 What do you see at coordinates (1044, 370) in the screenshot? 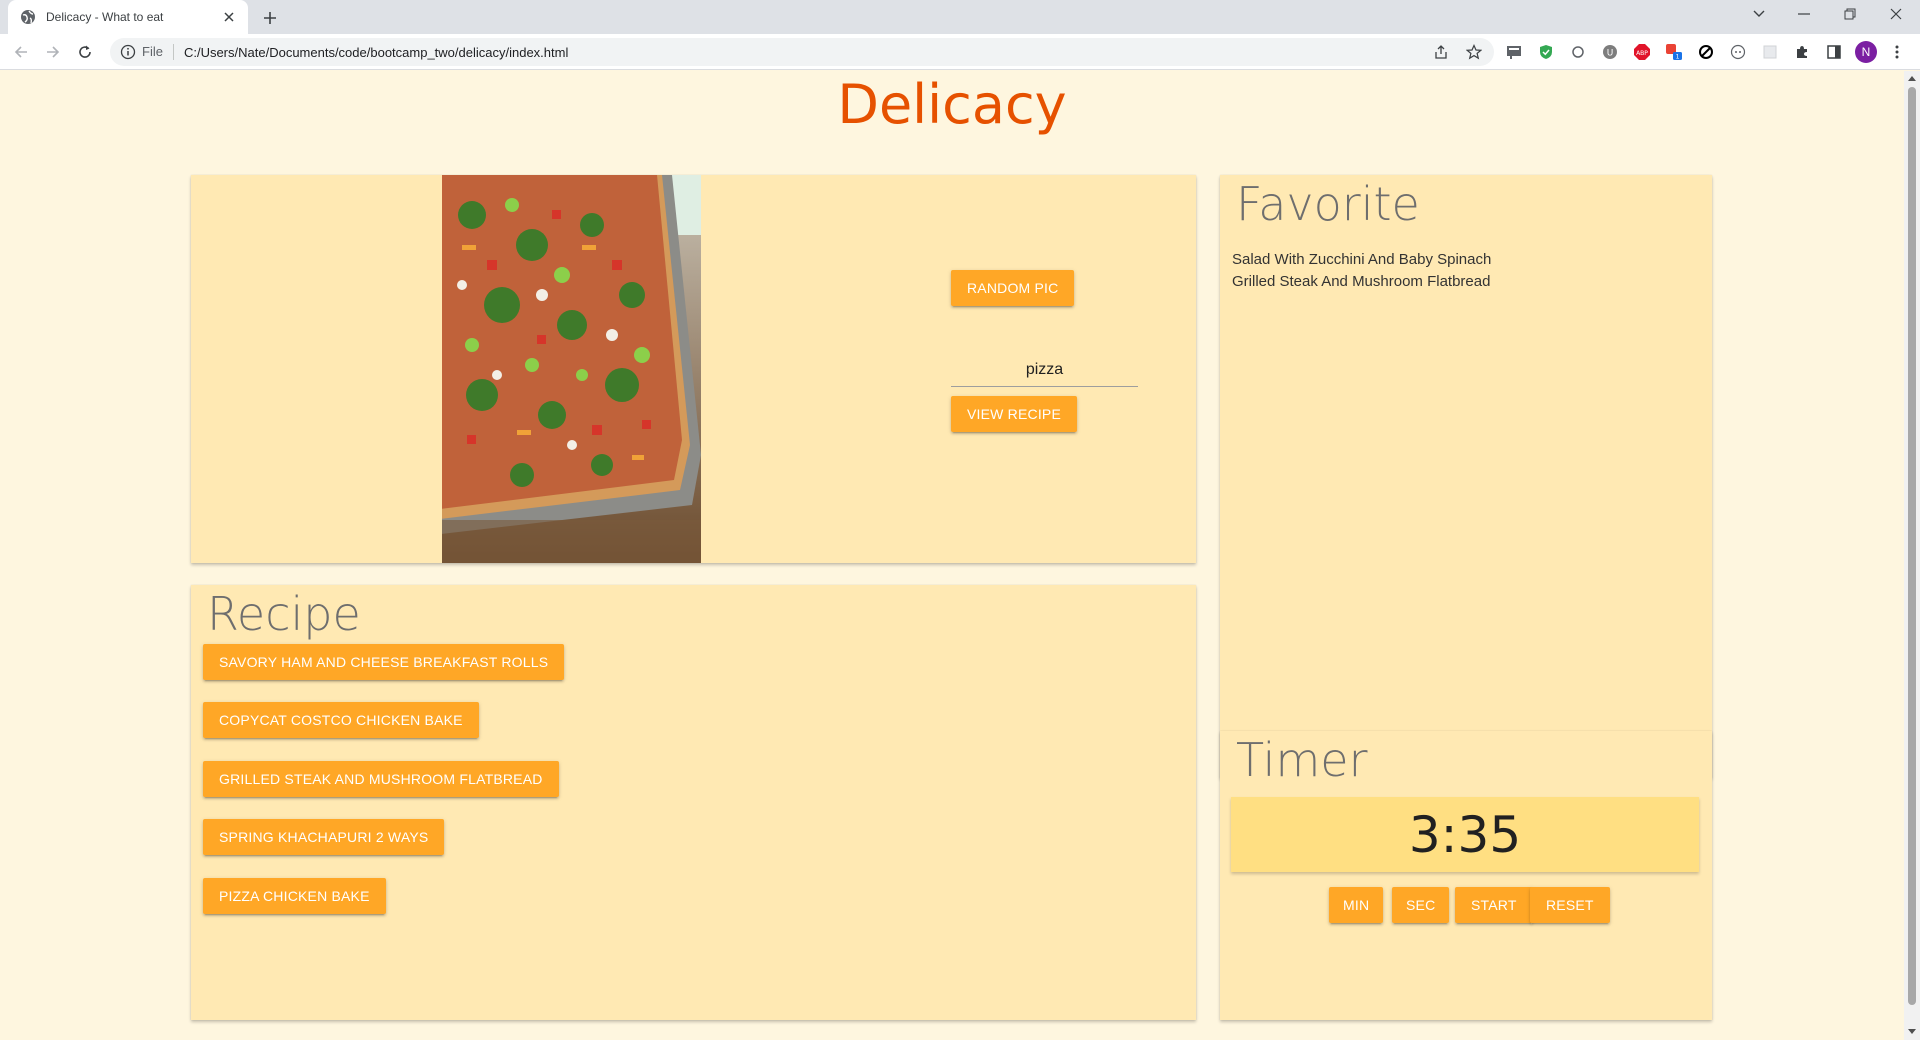
I see `recipe-search-input` at bounding box center [1044, 370].